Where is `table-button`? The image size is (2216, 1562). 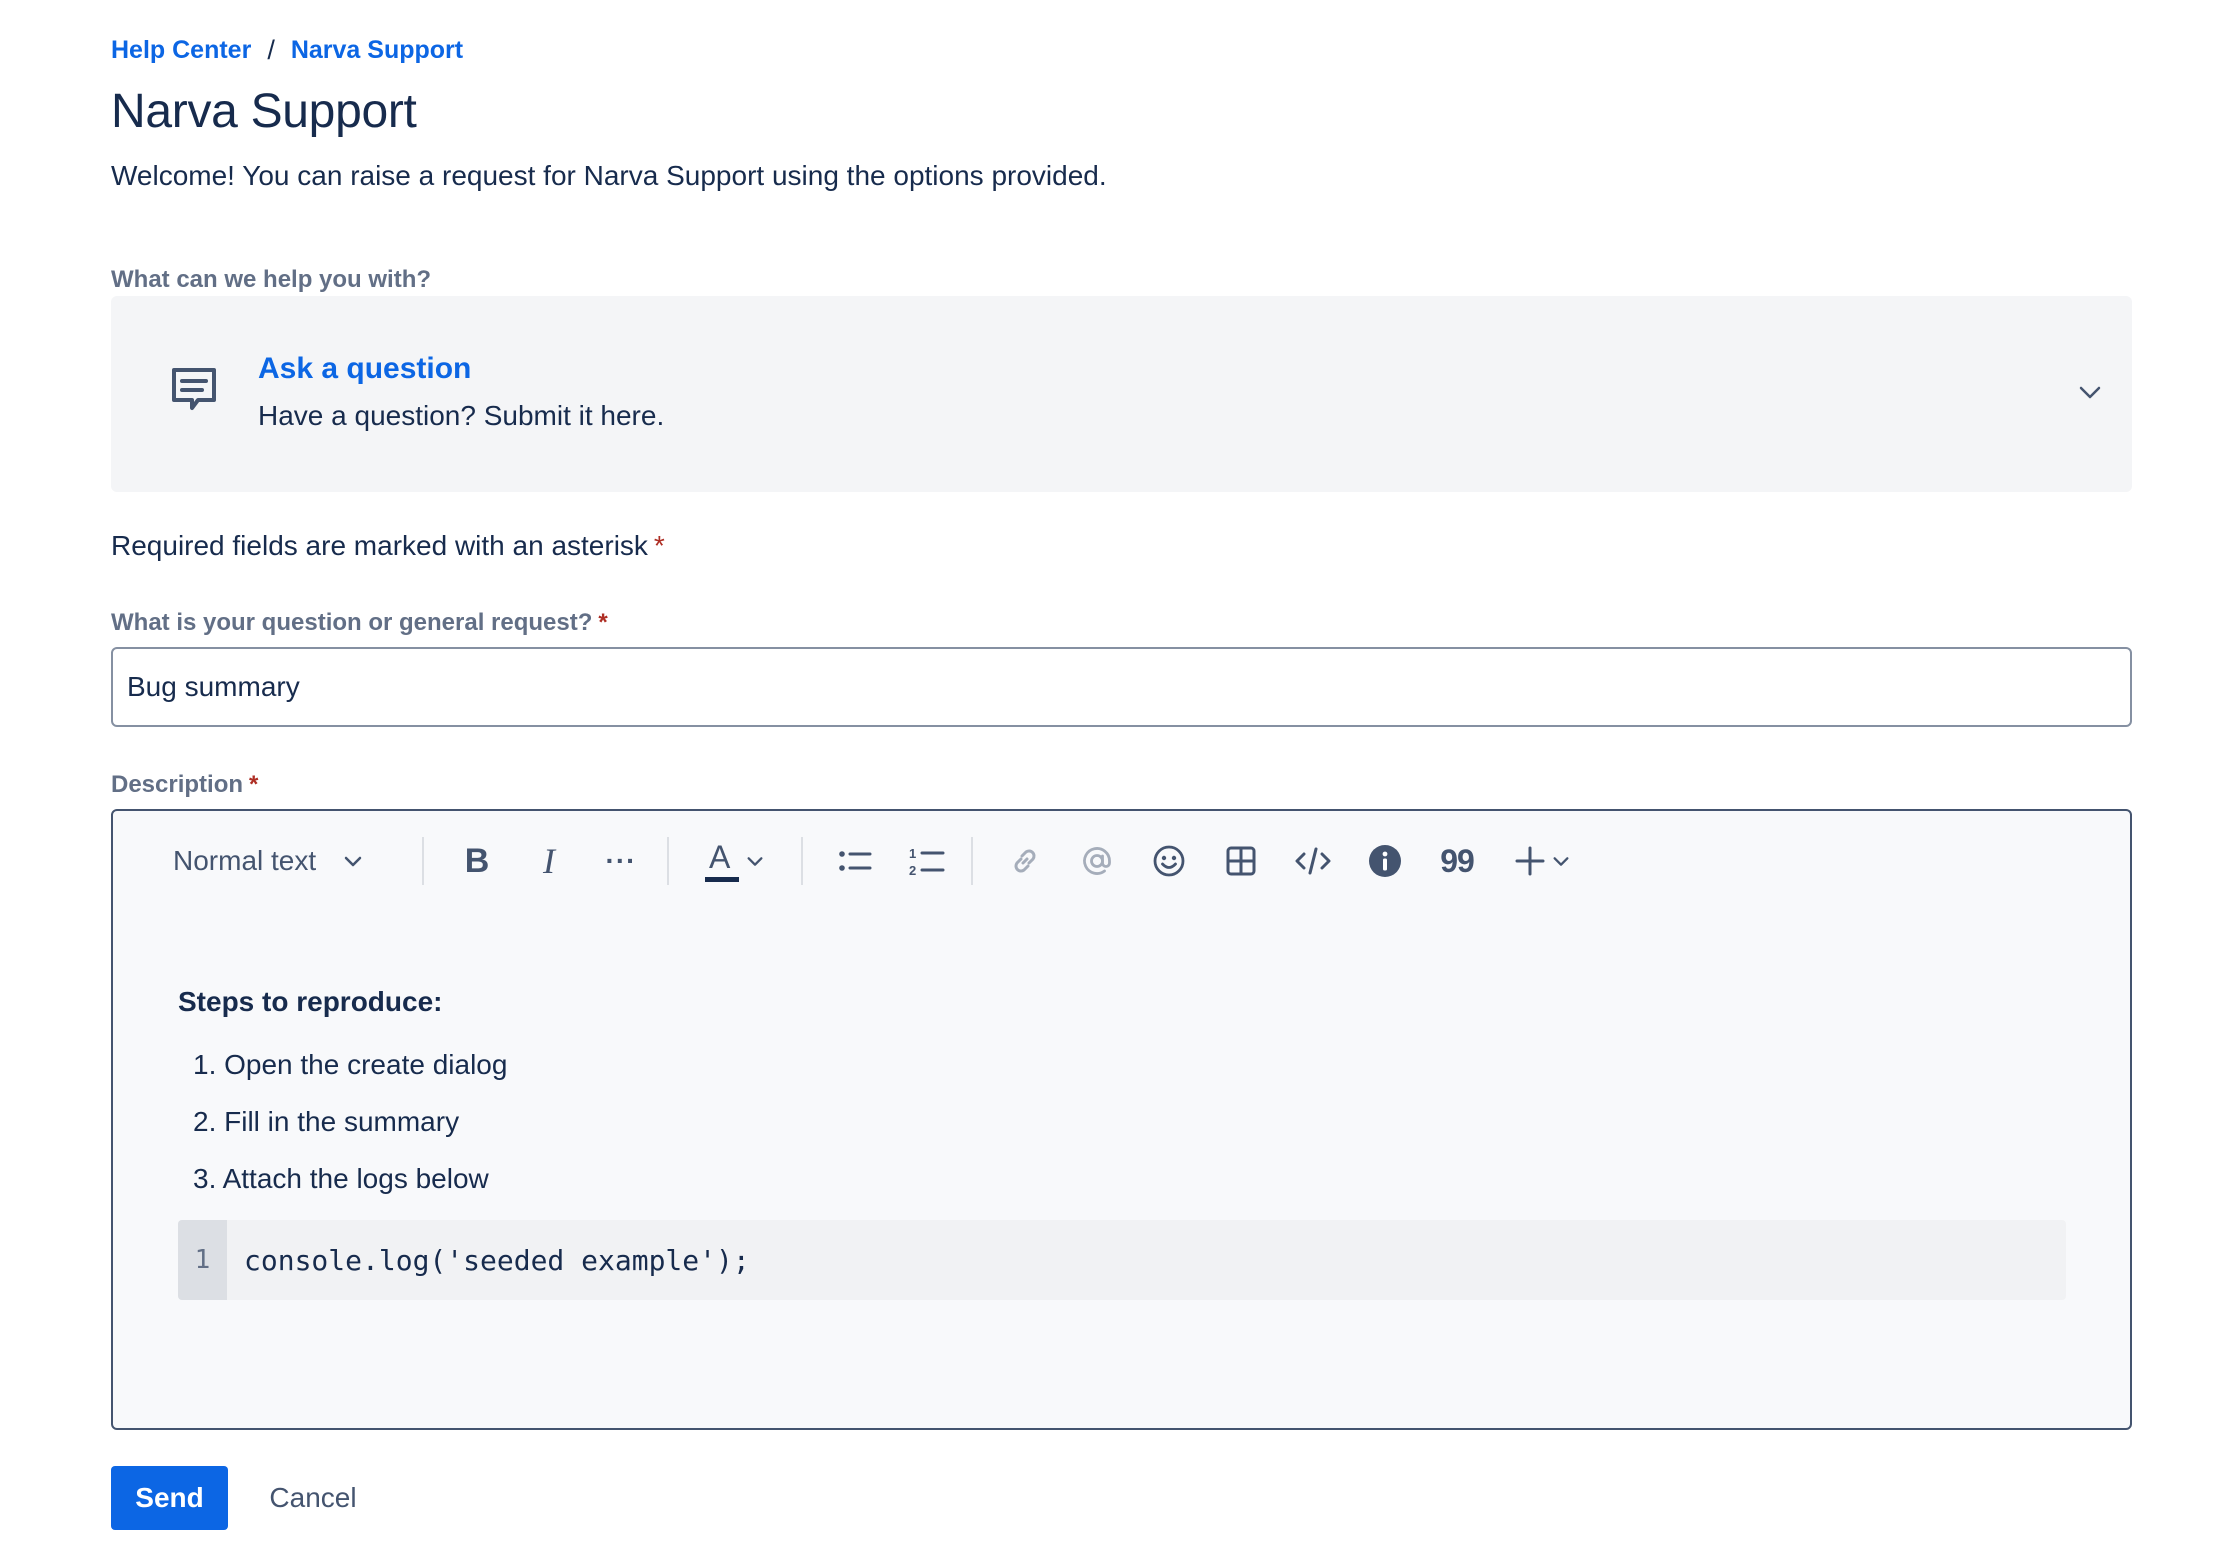 table-button is located at coordinates (1241, 861).